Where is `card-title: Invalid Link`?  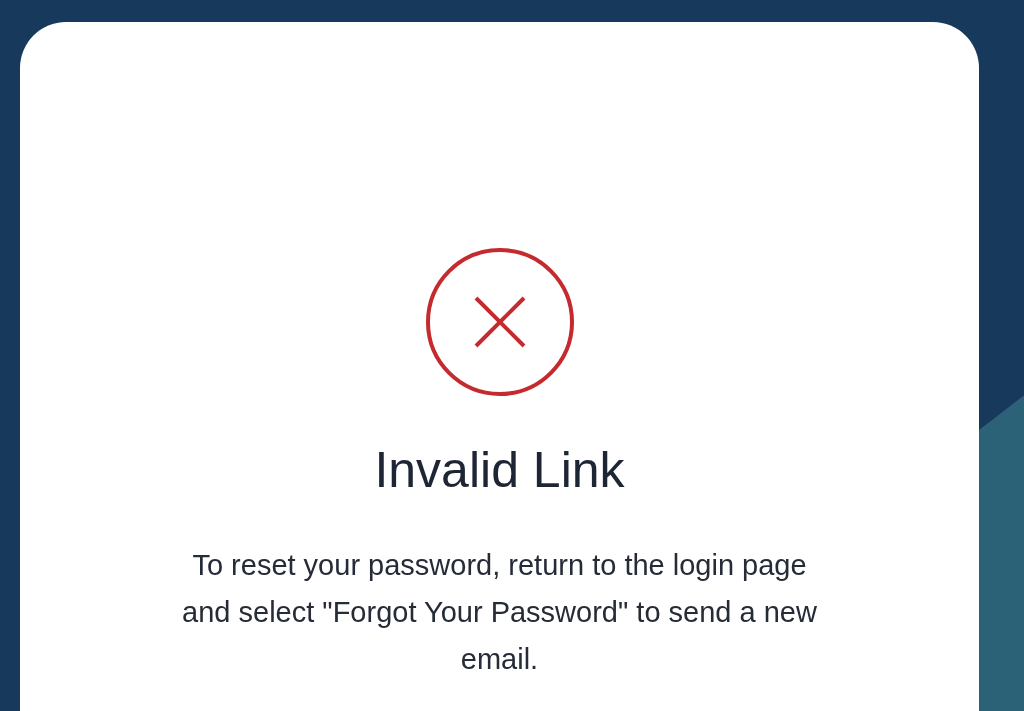 card-title: Invalid Link is located at coordinates (499, 470).